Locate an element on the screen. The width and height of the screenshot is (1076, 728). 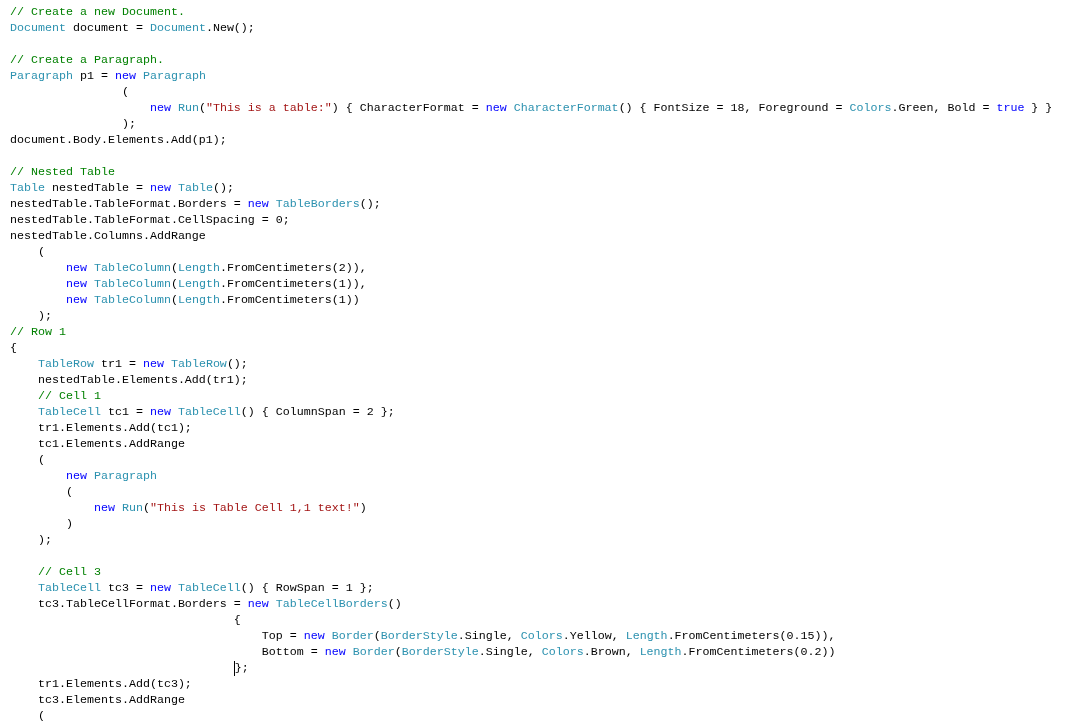
code-line: new Run("This is a table:") { CharacterFormat = new CharacterFormat() { FontSize = 18, Foreground = Colors.Green, Bold = true } } is located at coordinates (600, 108).